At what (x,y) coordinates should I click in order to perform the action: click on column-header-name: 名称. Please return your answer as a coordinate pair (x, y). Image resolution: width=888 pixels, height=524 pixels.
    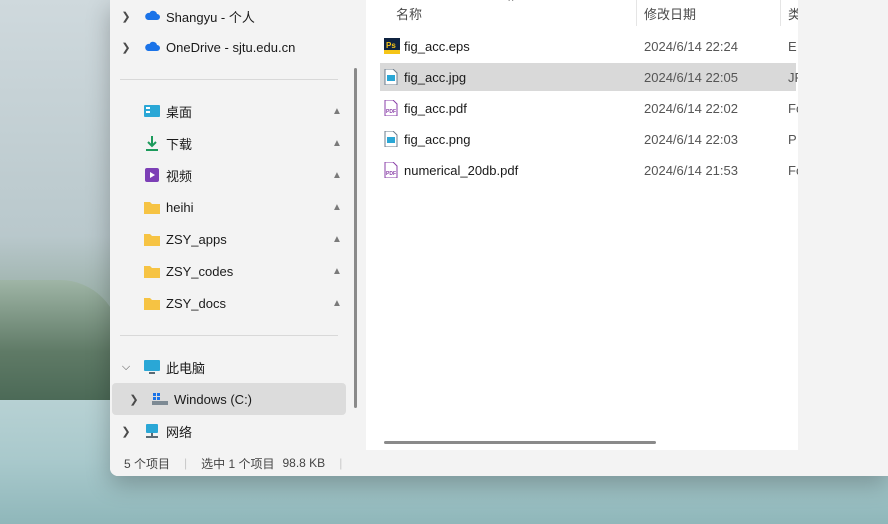
    Looking at the image, I should click on (409, 13).